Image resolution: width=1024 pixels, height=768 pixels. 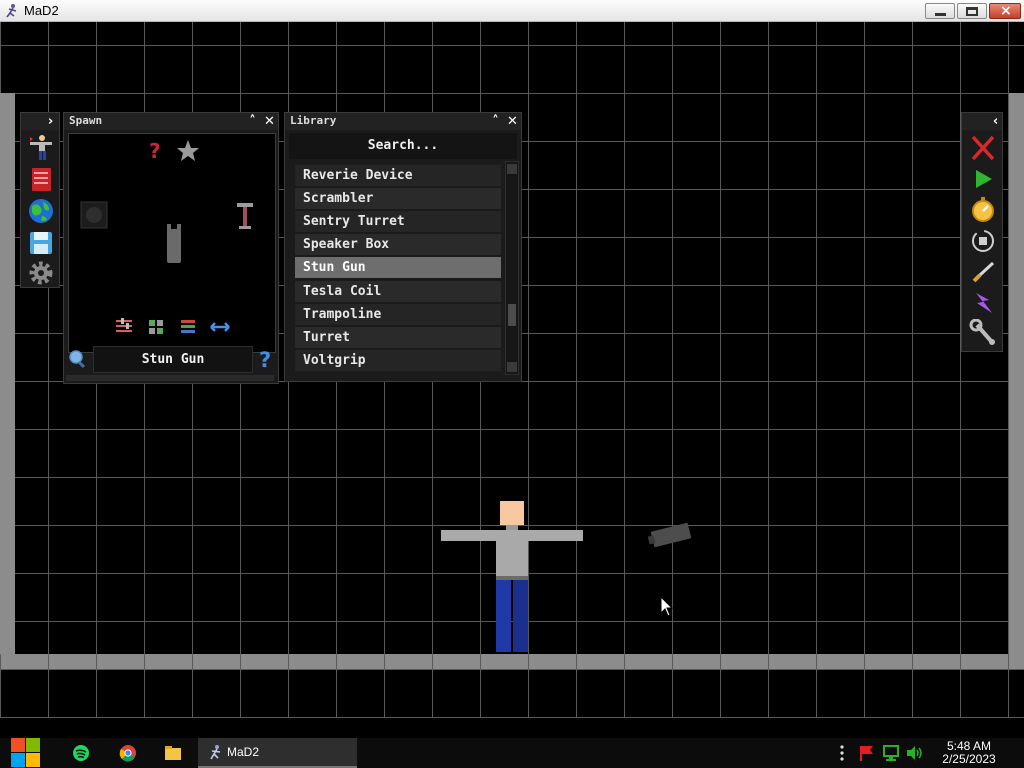 What do you see at coordinates (398, 221) in the screenshot?
I see `library-item: Sentry Turret` at bounding box center [398, 221].